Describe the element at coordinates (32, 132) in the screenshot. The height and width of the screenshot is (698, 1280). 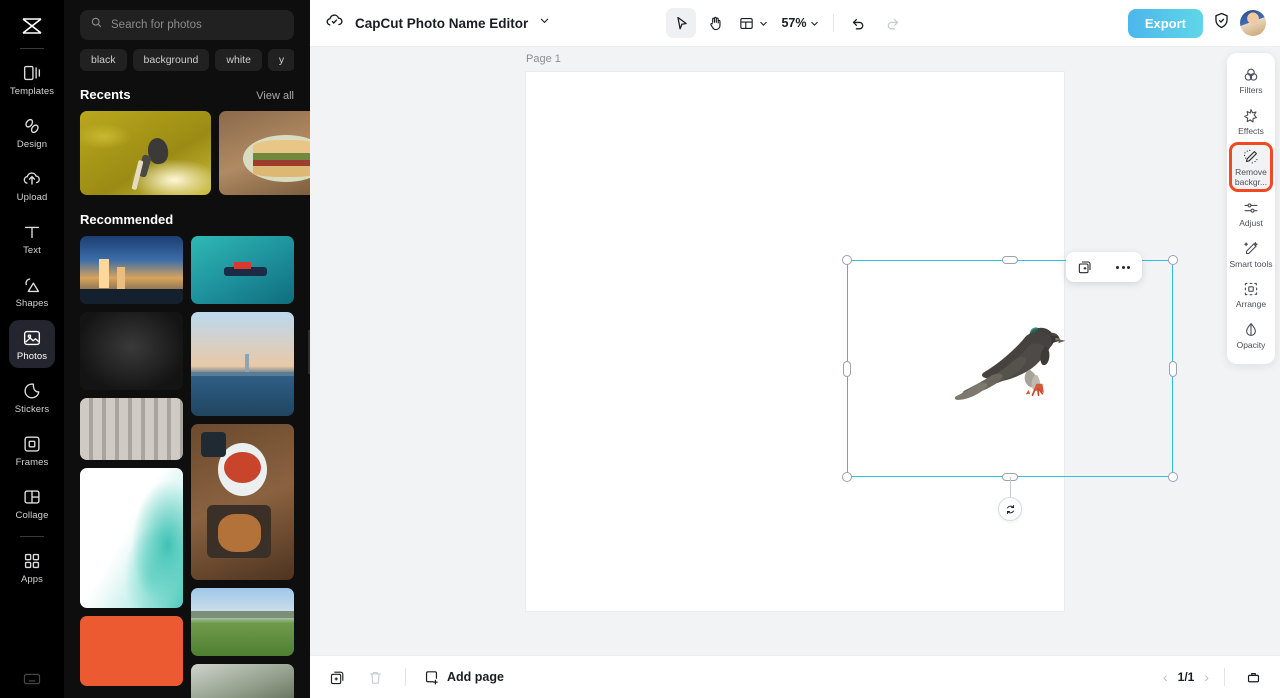
I see `sidebar-item-design: Design` at that location.